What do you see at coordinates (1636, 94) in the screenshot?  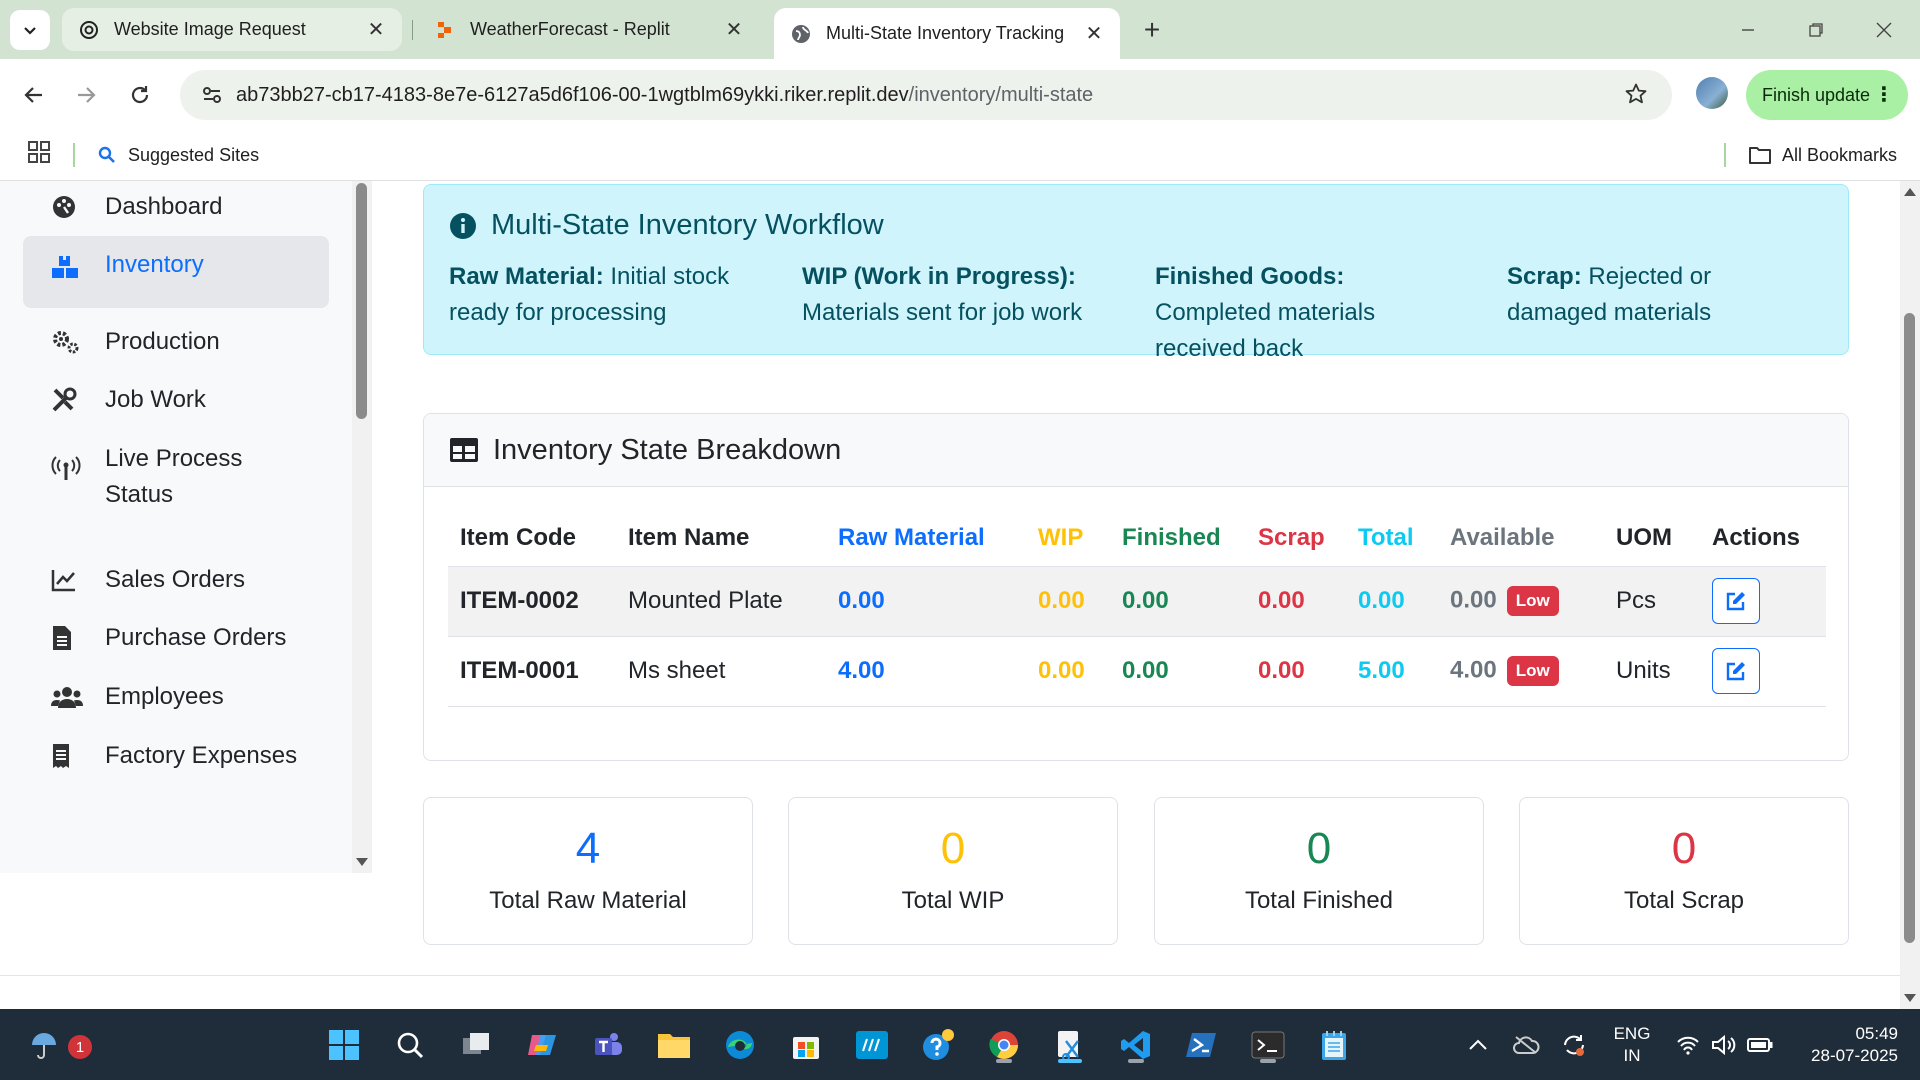 I see `bookmark-star-icon` at bounding box center [1636, 94].